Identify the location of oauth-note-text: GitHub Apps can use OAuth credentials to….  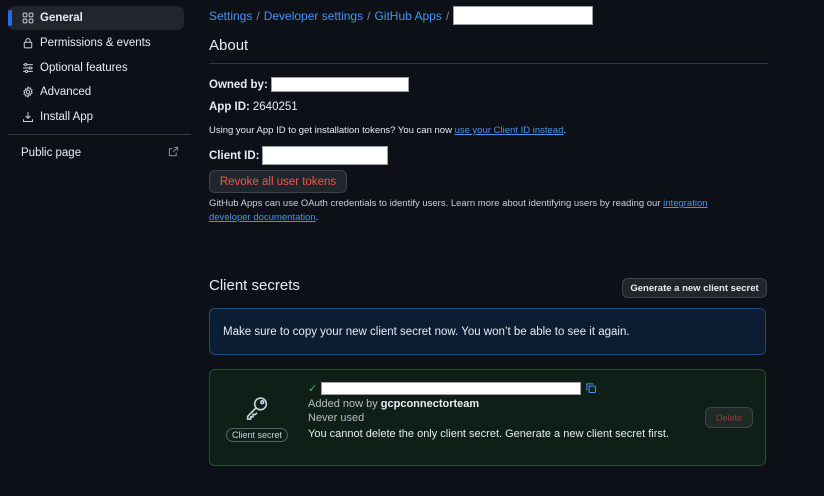
(435, 203).